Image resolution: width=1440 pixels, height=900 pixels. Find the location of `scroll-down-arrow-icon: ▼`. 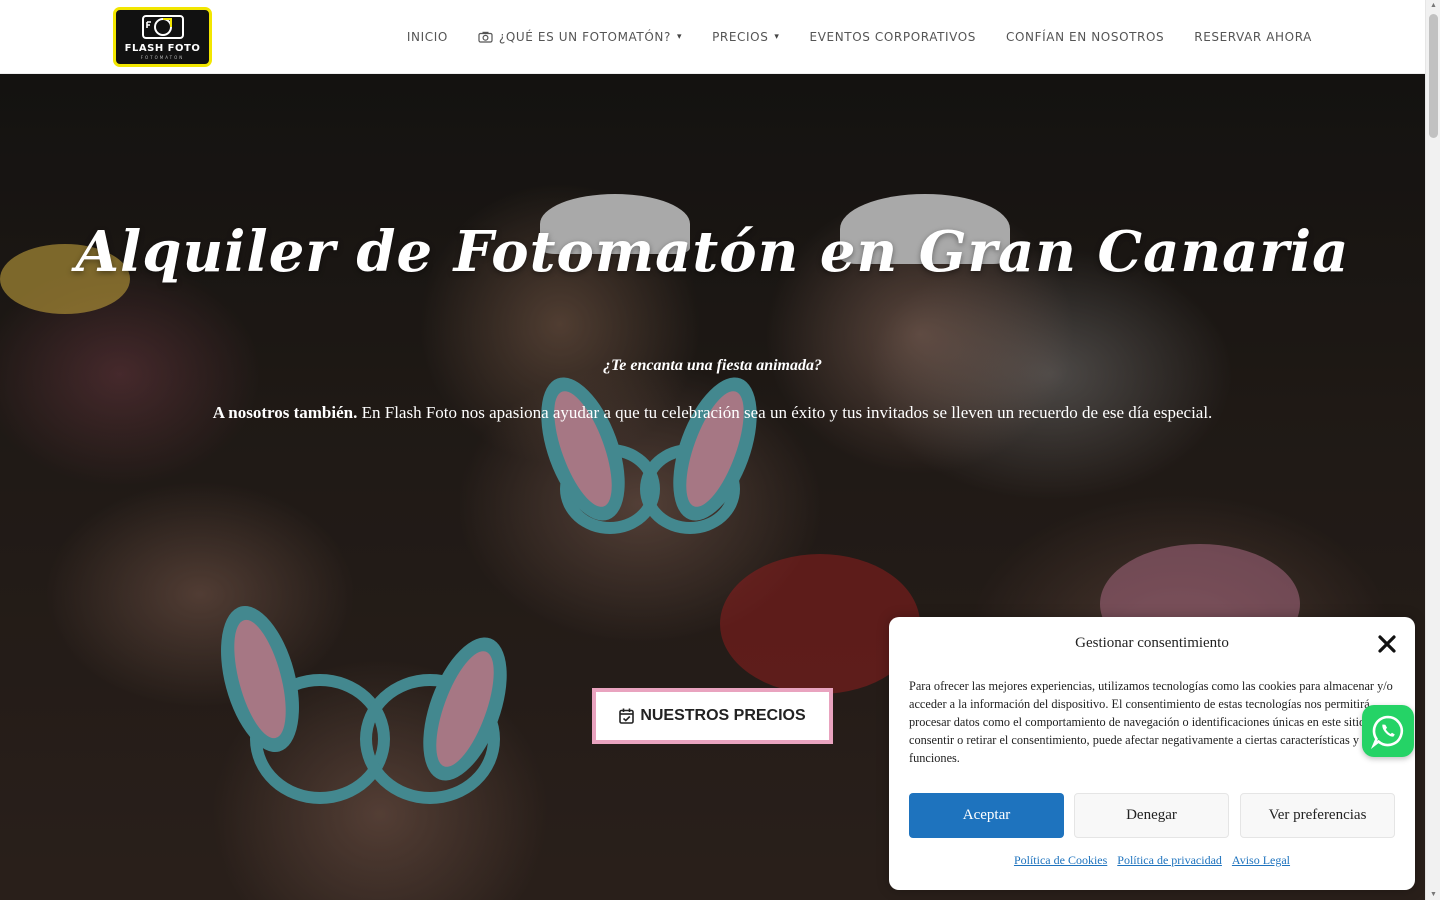

scroll-down-arrow-icon: ▼ is located at coordinates (1433, 894).